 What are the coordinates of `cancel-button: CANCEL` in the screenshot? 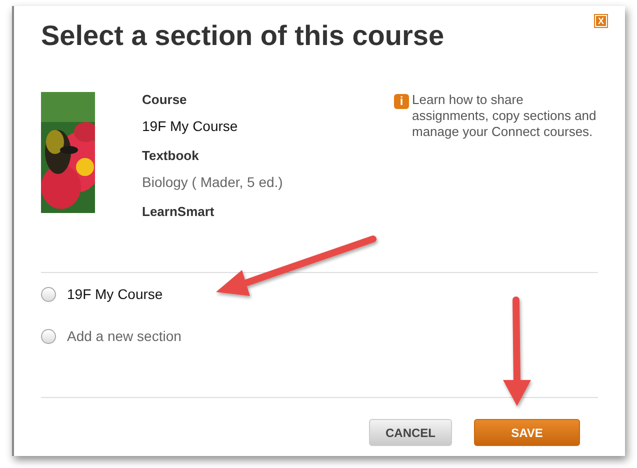 It's located at (410, 432).